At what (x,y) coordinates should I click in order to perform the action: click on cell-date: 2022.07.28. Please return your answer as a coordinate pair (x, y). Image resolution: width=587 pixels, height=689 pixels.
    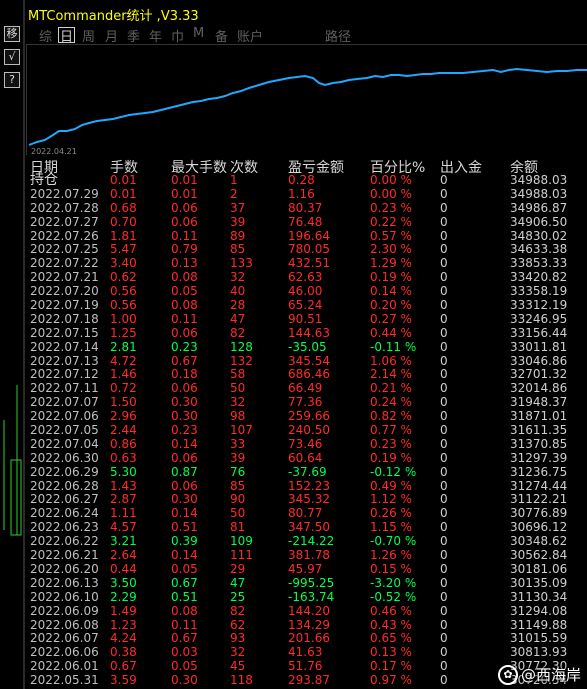
    Looking at the image, I should click on (64, 207).